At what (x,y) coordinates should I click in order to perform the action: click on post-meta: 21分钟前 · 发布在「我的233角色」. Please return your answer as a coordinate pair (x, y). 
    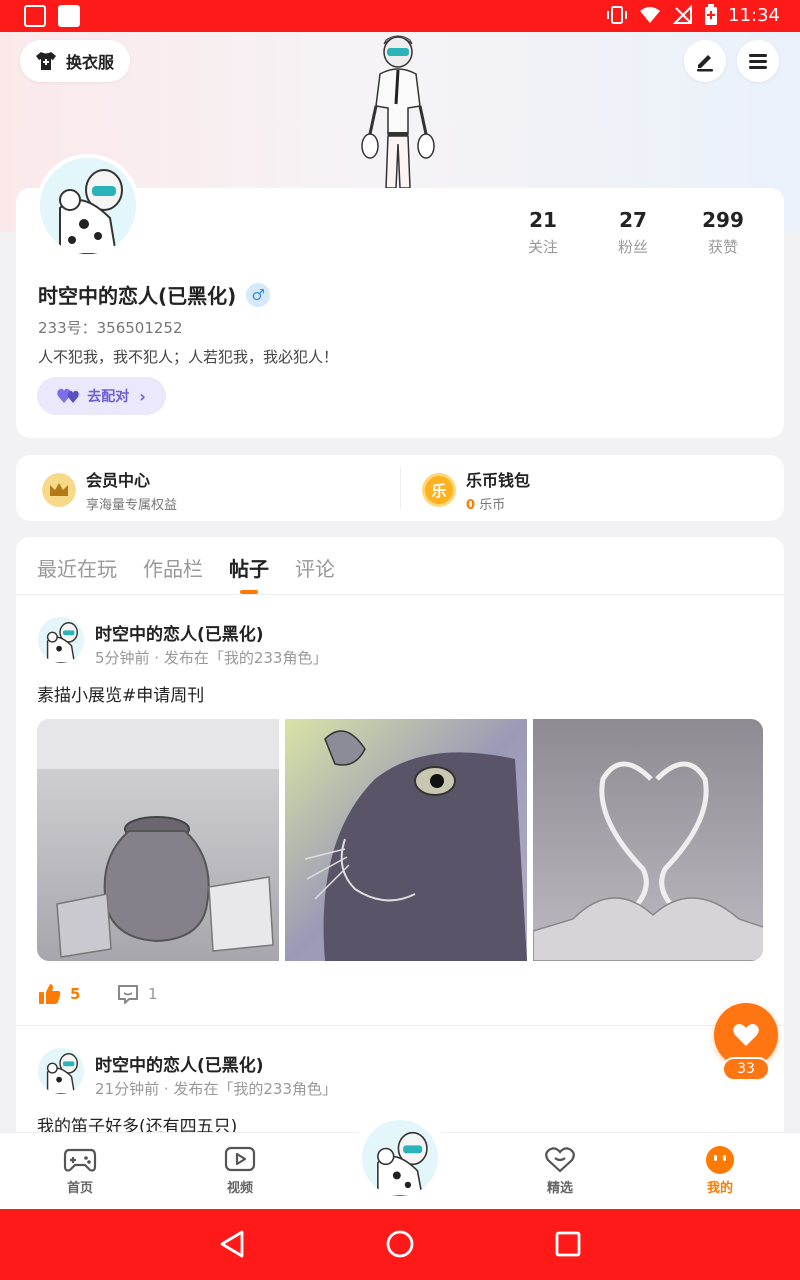
    Looking at the image, I should click on (216, 1089).